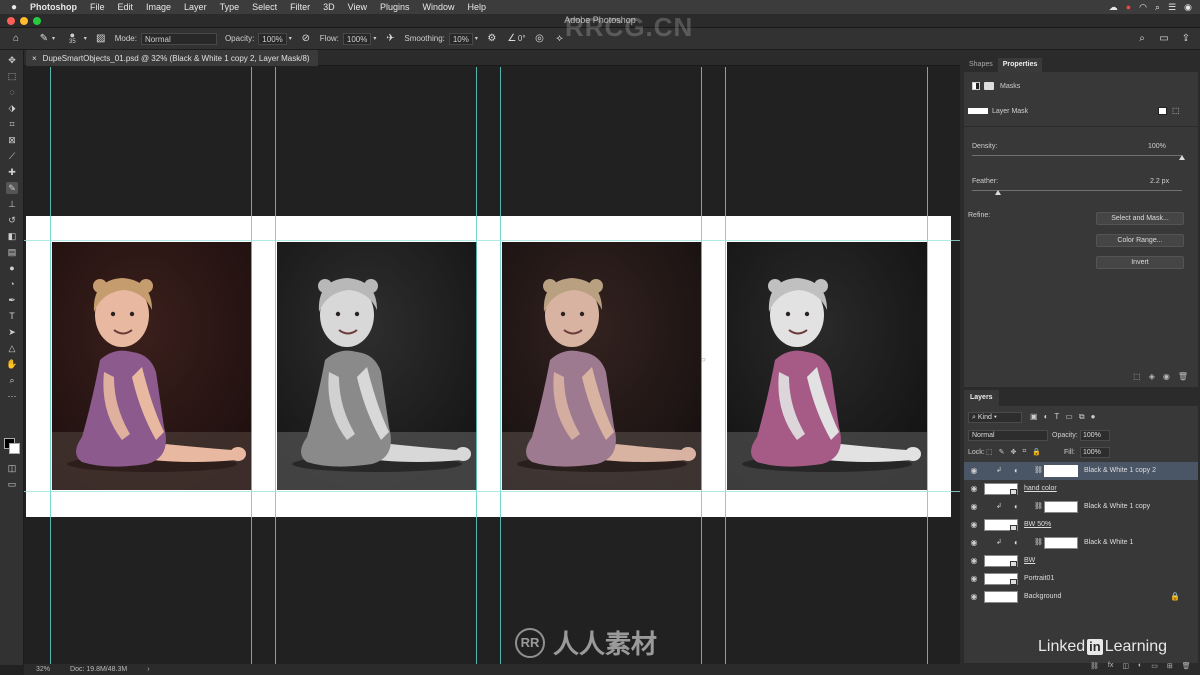  Describe the element at coordinates (390, 39) in the screenshot. I see `airbrush-icon: ✈` at that location.